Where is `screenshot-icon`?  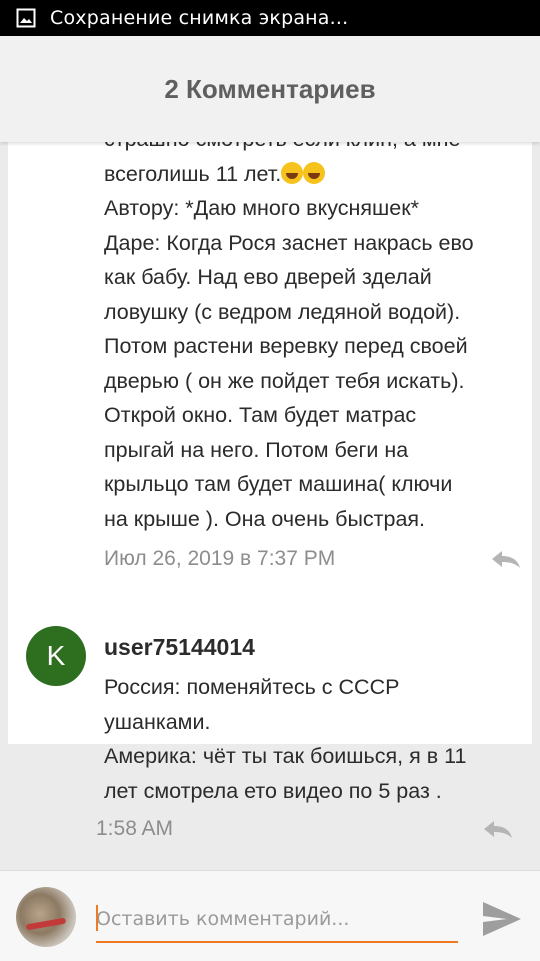 screenshot-icon is located at coordinates (26, 18).